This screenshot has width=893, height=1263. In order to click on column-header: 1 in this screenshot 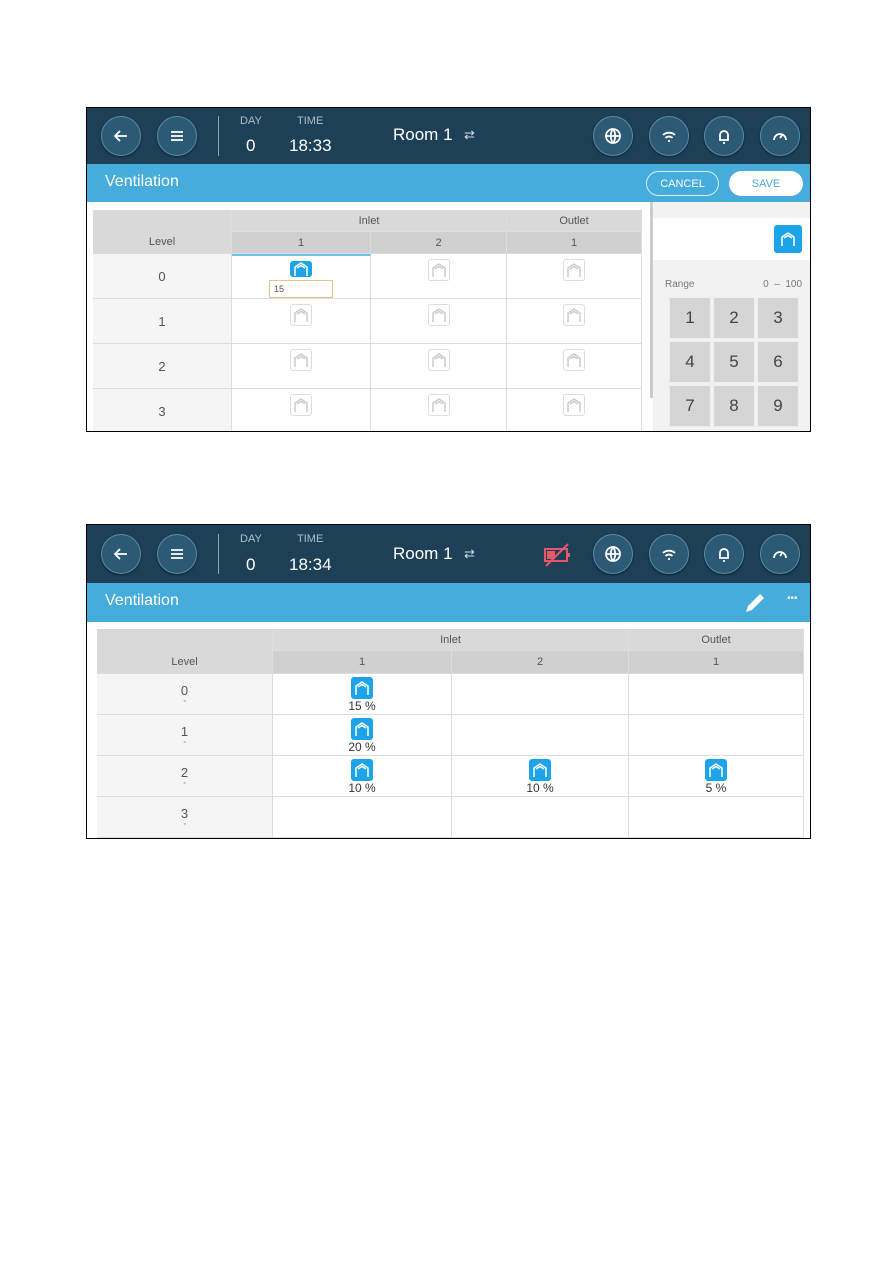, I will do `click(301, 243)`.